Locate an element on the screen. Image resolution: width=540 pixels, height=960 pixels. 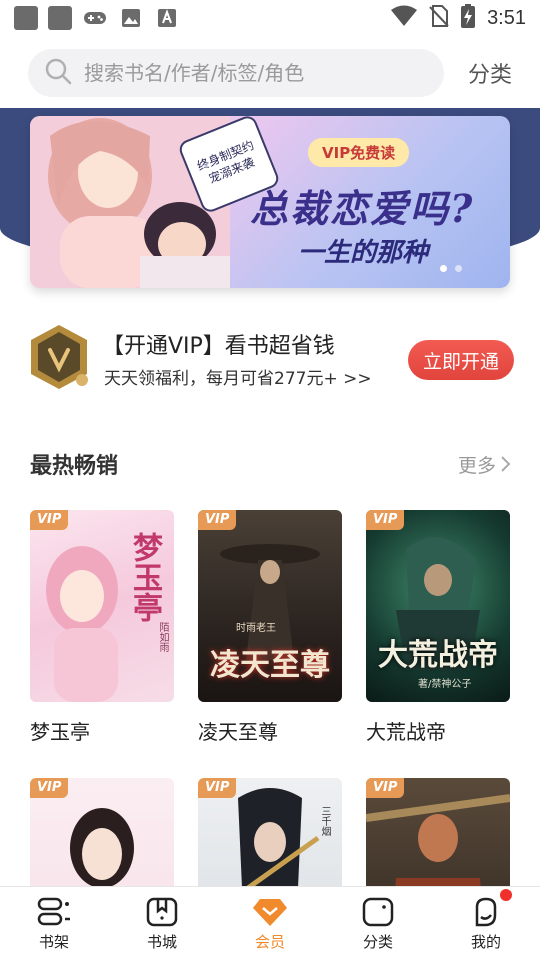
cover-author: 时雨老王 is located at coordinates (256, 628).